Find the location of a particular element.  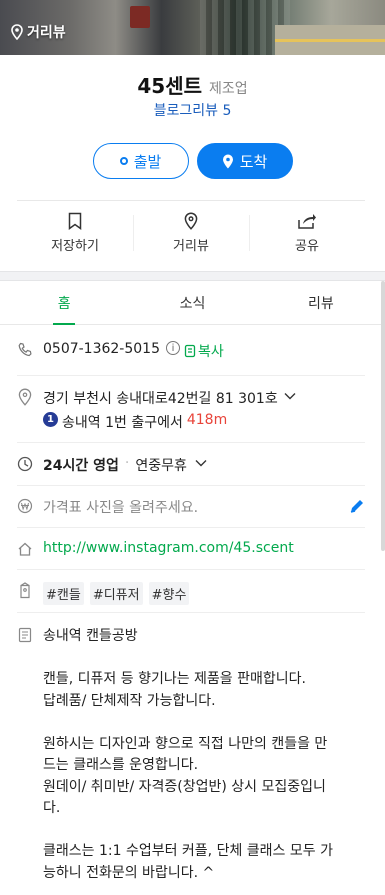

website-row: http://www.instagram.com/45.scent is located at coordinates (191, 549).